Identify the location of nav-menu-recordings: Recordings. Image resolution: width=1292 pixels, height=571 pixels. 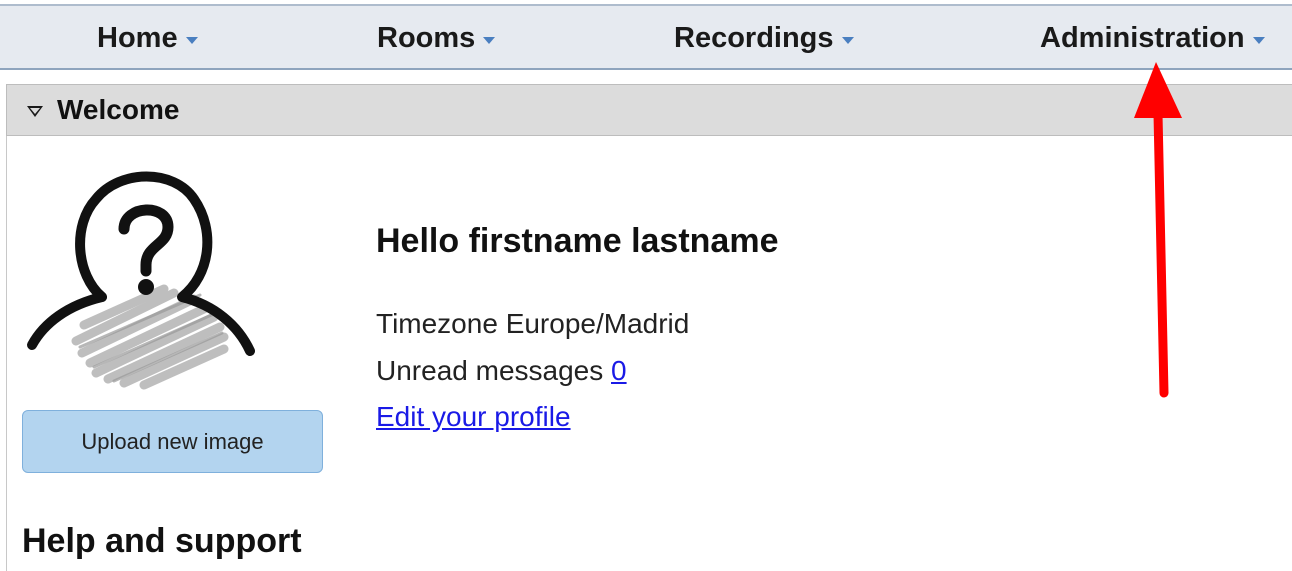
(764, 38).